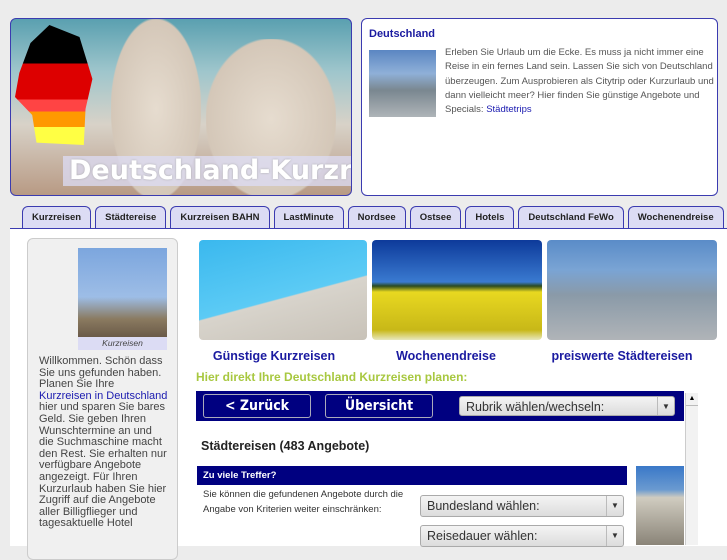 This screenshot has height=560, width=727. Describe the element at coordinates (632, 290) in the screenshot. I see `reichstag-image` at that location.